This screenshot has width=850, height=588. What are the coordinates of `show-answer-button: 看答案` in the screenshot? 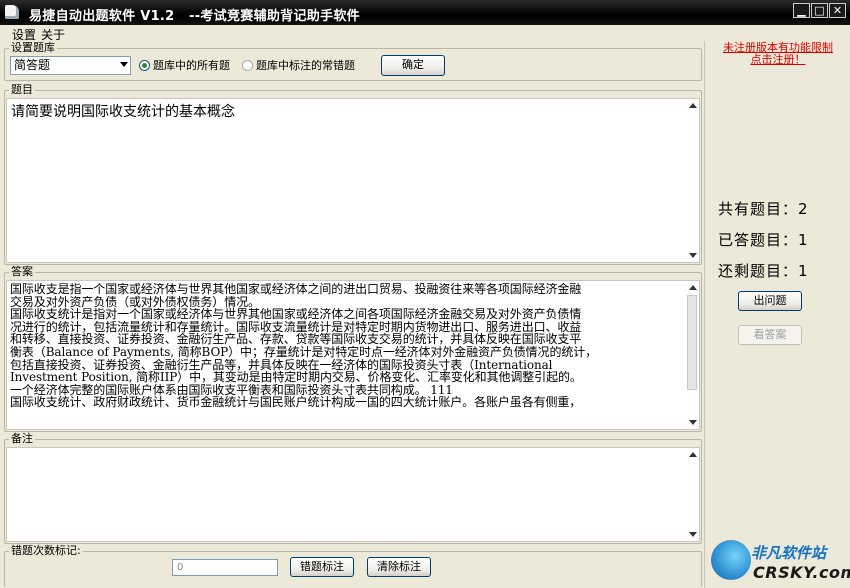 It's located at (770, 335).